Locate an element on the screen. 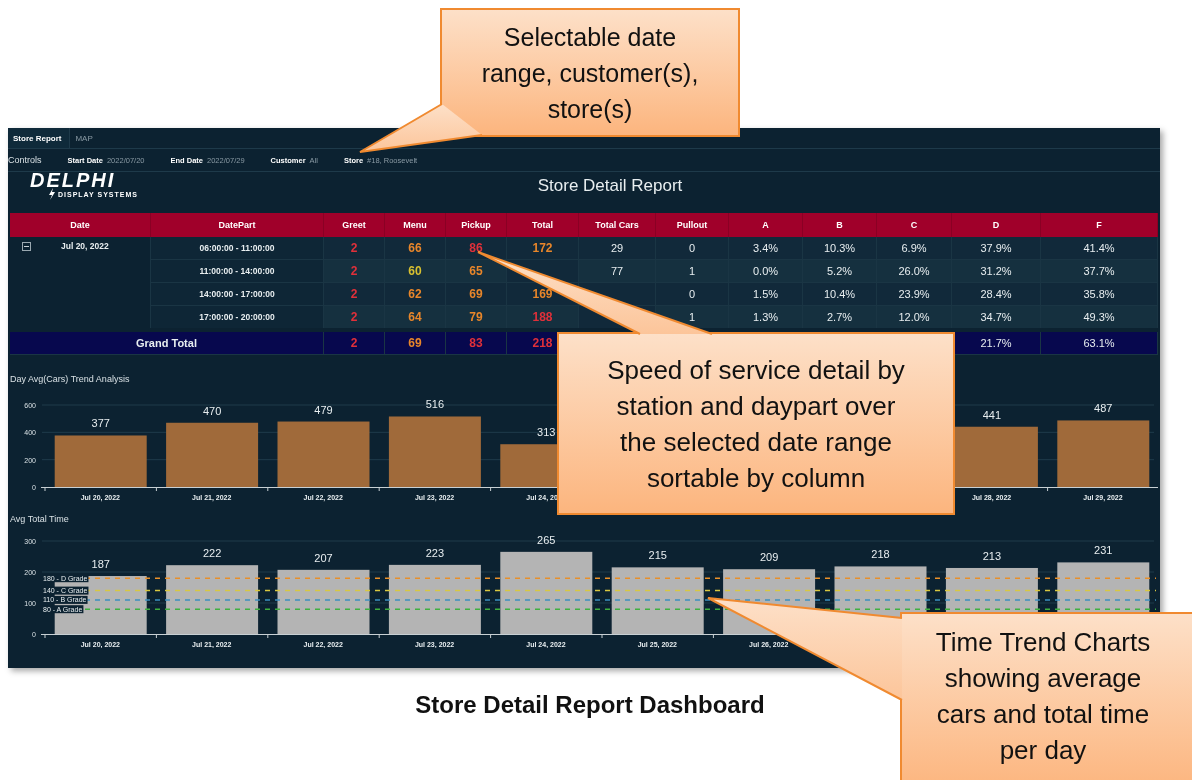 The width and height of the screenshot is (1192, 780). table-cell: 10.3% is located at coordinates (839, 248).